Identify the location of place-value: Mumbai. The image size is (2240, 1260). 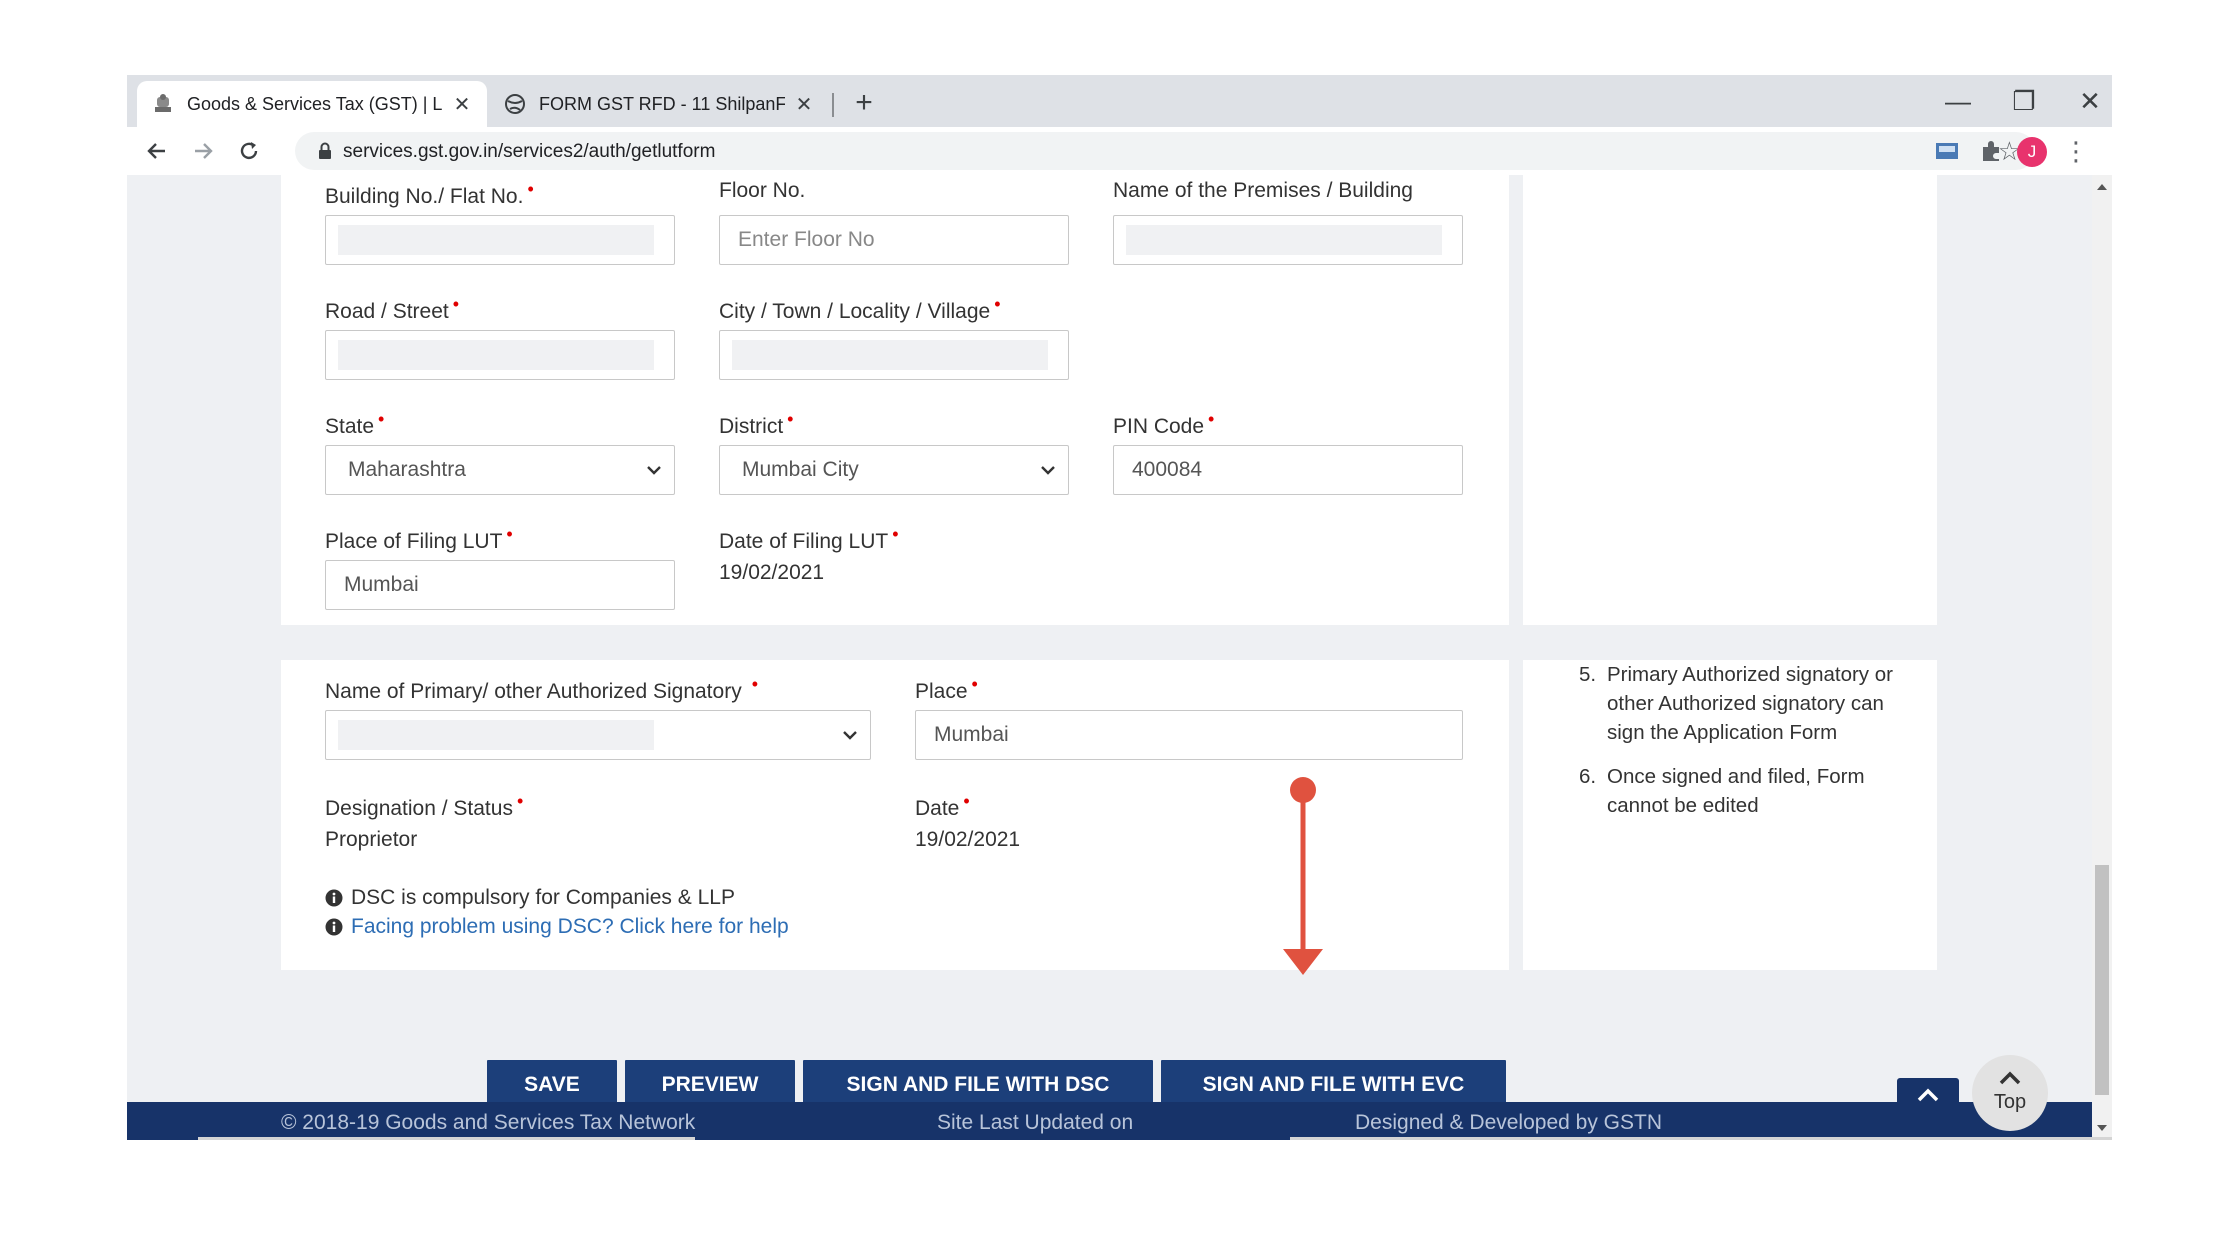
(971, 734).